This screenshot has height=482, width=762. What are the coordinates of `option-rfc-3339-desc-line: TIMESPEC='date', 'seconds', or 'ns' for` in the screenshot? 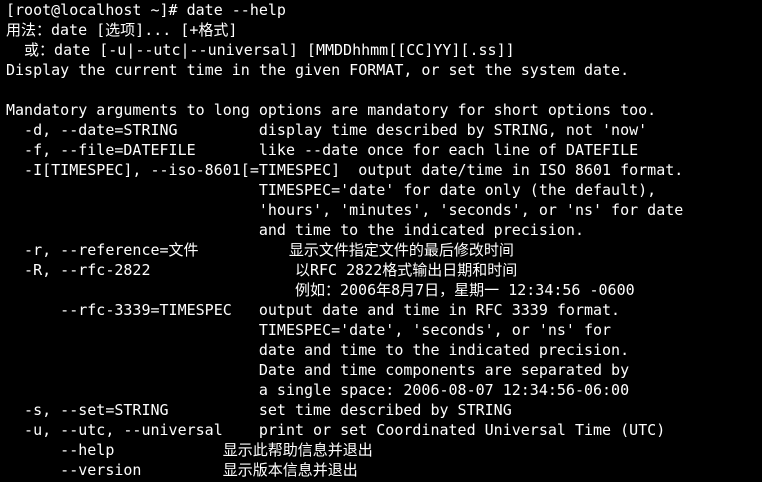 It's located at (309, 330).